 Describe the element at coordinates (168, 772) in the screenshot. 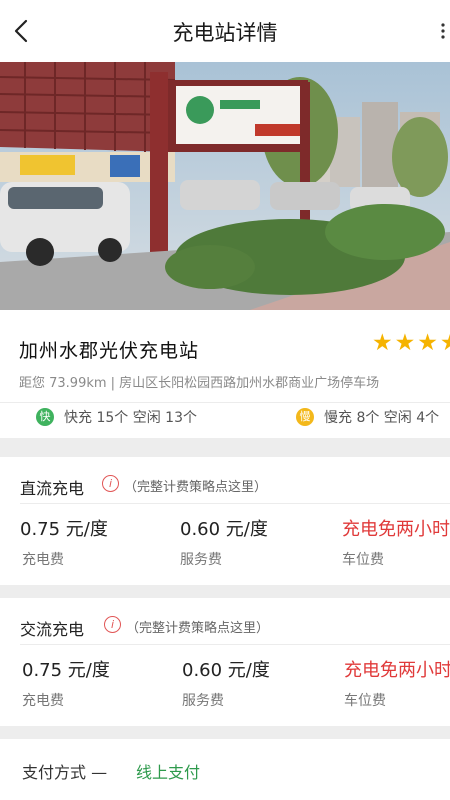

I see `payment-method-value: 线上支付` at that location.